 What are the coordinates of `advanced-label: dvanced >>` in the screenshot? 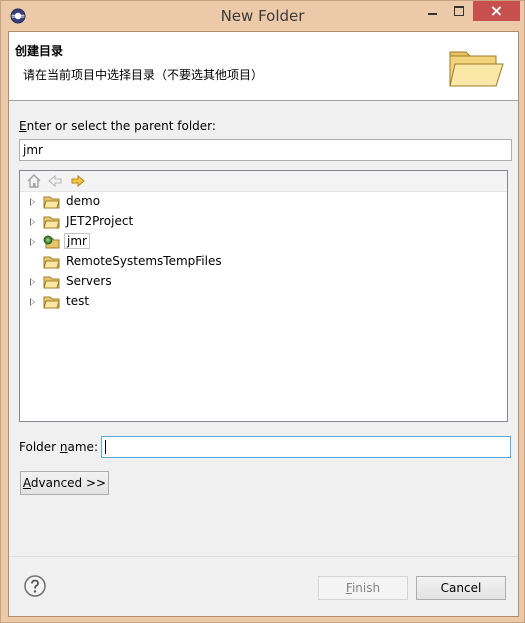 It's located at (68, 483).